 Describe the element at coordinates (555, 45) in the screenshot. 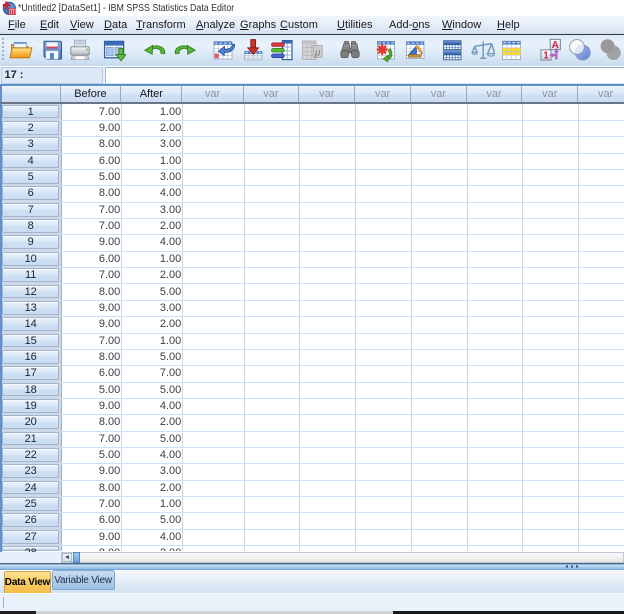

I see `svg-text: A` at that location.